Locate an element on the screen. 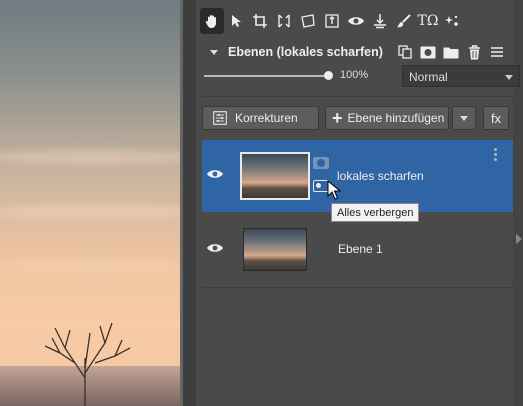 The image size is (523, 406). text-frame-tool is located at coordinates (332, 21).